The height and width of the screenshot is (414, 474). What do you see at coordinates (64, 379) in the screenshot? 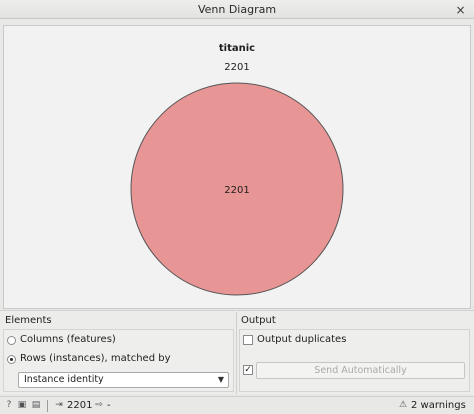
I see `match-by-value: Instance identity` at bounding box center [64, 379].